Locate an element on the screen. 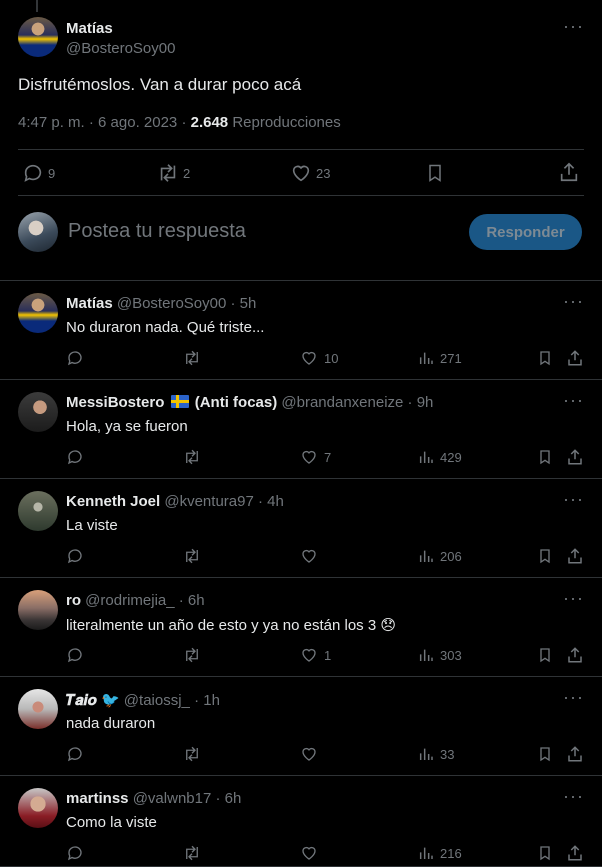 The image size is (602, 867). reply-input: Postea tu respuesta is located at coordinates (157, 231).